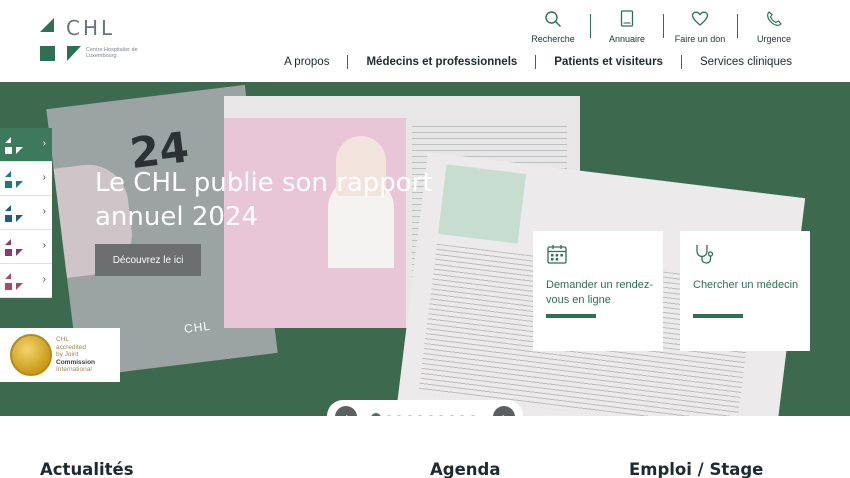 This screenshot has height=478, width=850. I want to click on report-logo: CHL, so click(197, 327).